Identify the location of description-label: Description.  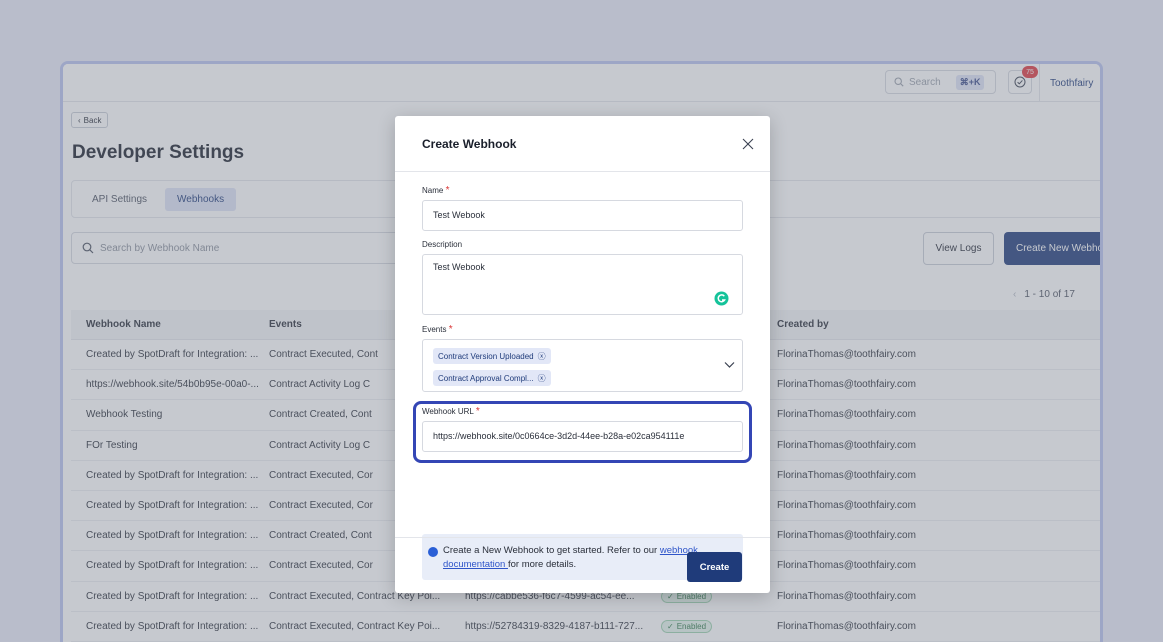
(442, 244).